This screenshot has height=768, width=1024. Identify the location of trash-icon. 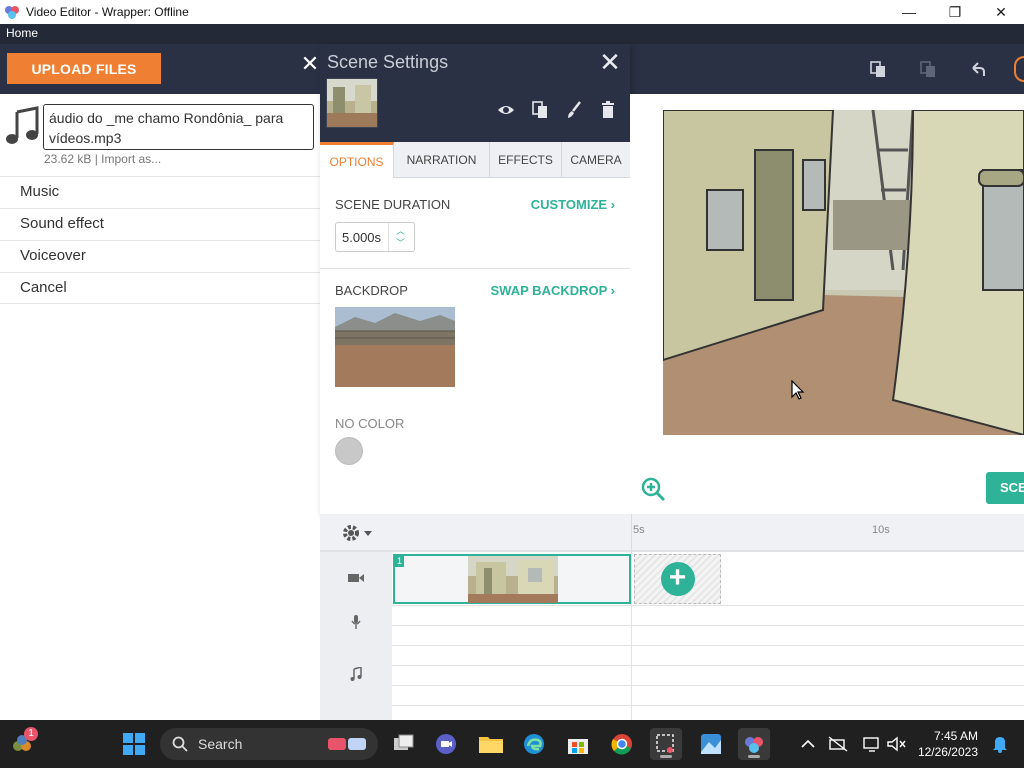
(608, 110).